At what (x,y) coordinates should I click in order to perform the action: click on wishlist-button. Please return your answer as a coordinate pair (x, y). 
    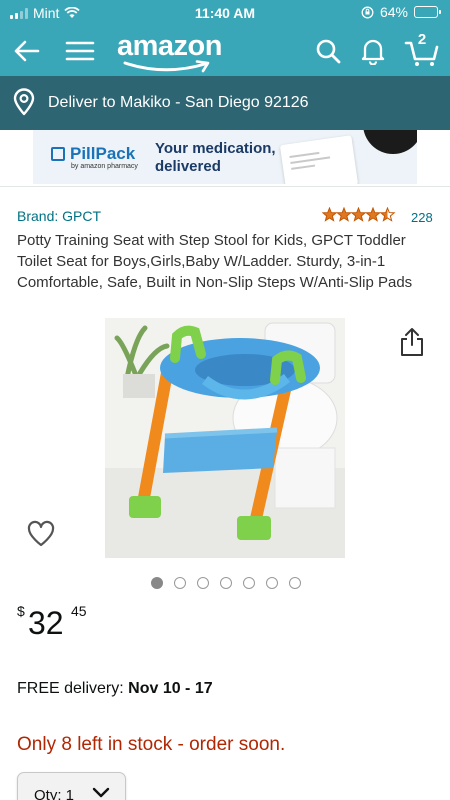
    Looking at the image, I should click on (41, 534).